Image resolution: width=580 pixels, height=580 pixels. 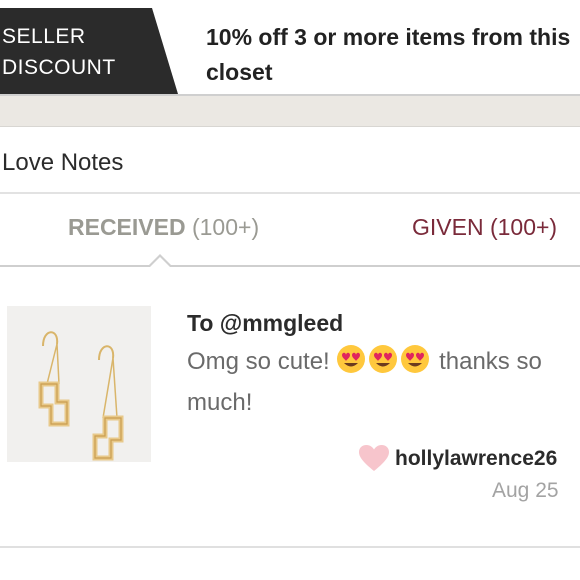 What do you see at coordinates (290, 112) in the screenshot?
I see `section-gap` at bounding box center [290, 112].